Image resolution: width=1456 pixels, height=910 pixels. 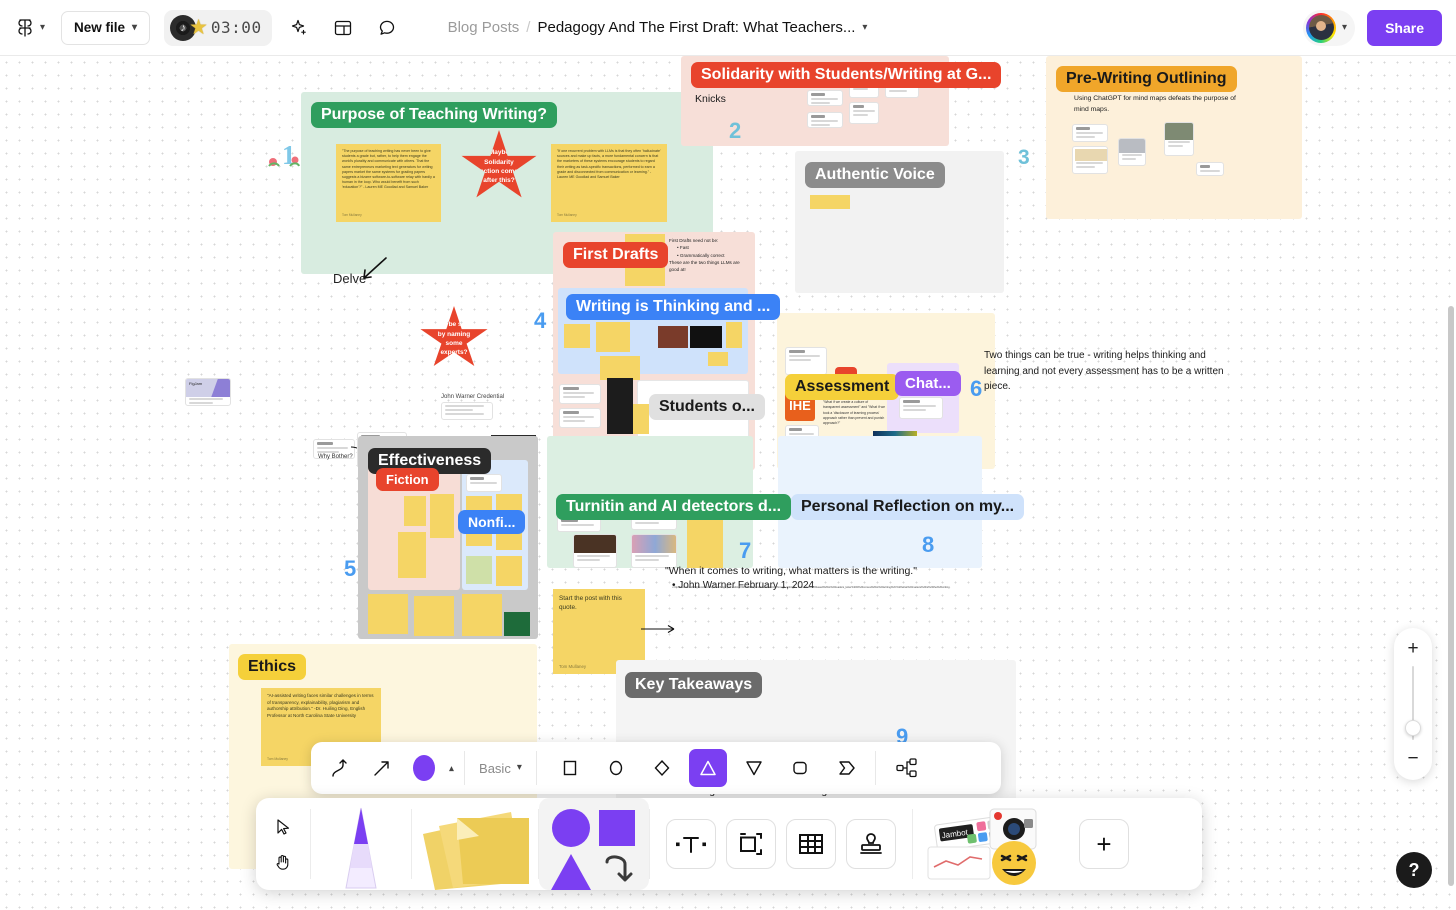 I want to click on figjam-logo-icon, so click(x=25, y=27).